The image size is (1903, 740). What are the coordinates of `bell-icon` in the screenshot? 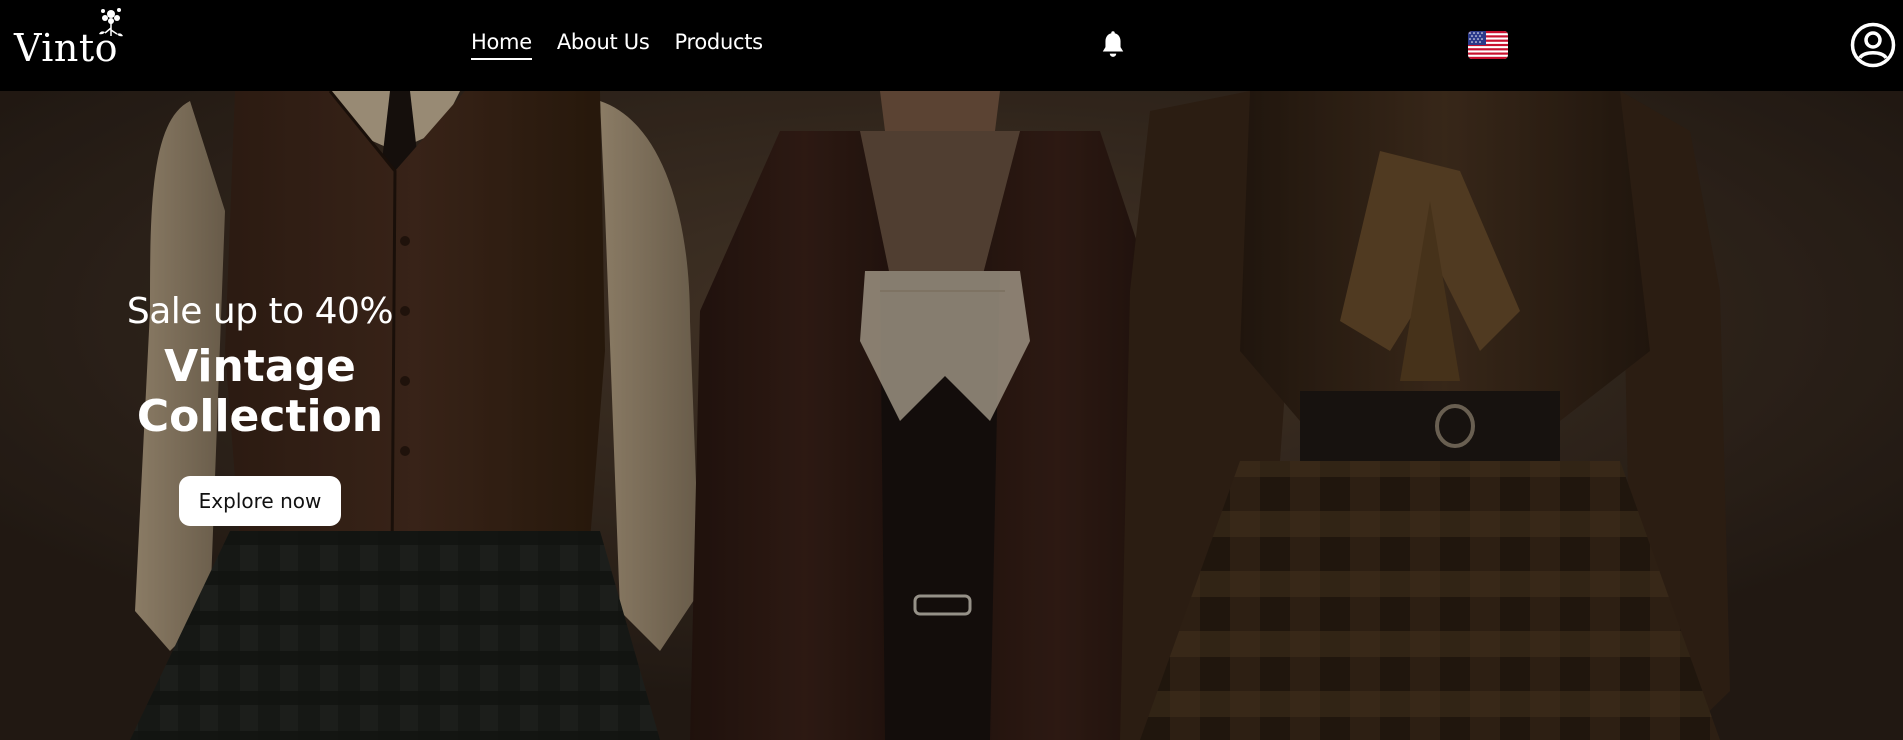 It's located at (1113, 45).